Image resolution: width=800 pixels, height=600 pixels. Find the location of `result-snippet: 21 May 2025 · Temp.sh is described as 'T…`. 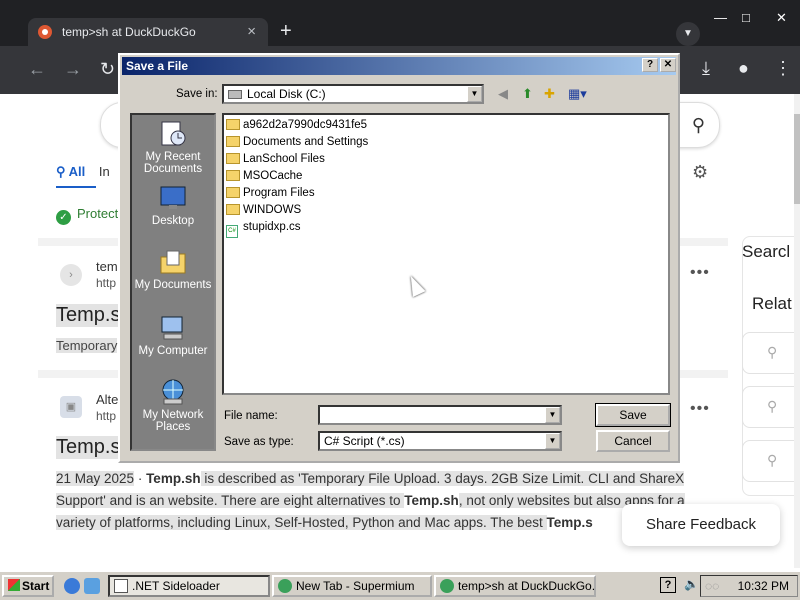

result-snippet: 21 May 2025 · Temp.sh is described as 'T… is located at coordinates (381, 501).